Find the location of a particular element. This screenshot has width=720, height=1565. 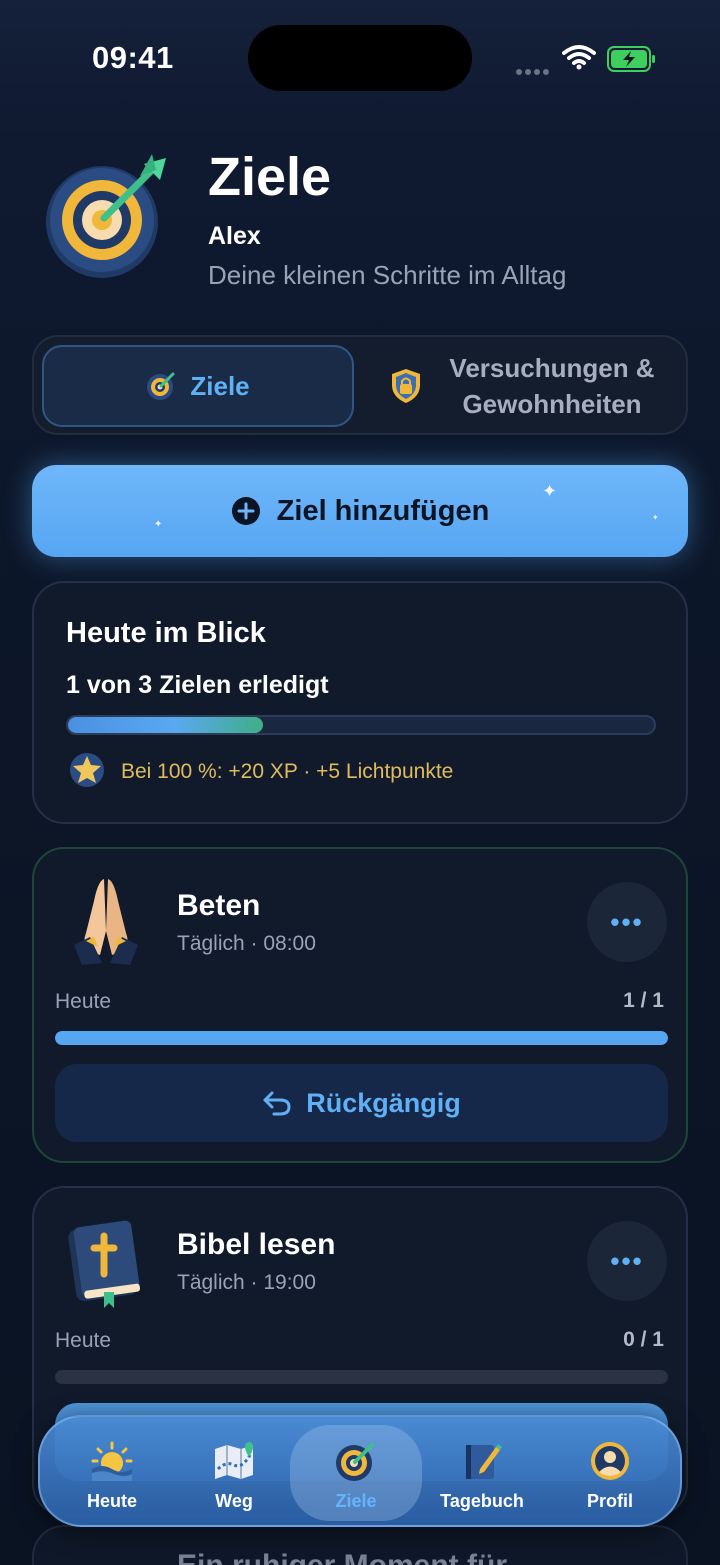

undo-label: Rückgängig is located at coordinates (383, 1102).